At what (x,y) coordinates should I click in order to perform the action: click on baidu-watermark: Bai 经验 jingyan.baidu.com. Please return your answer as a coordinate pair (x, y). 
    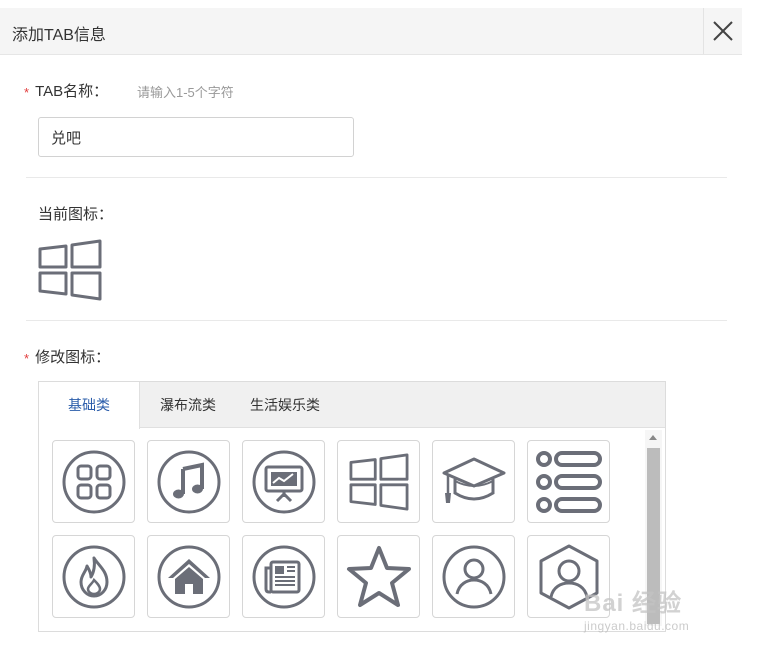
    Looking at the image, I should click on (654, 608).